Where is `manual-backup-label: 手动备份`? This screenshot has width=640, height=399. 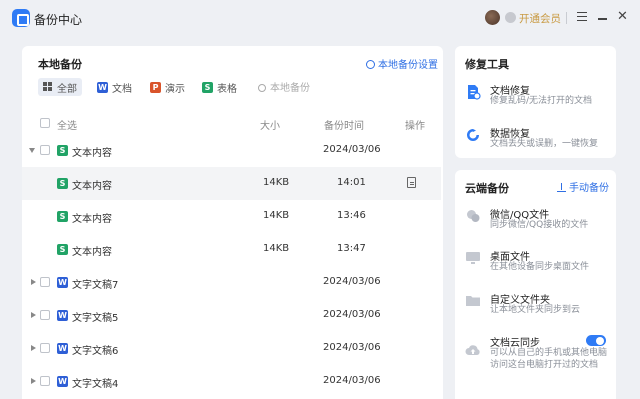
manual-backup-label: 手动备份 is located at coordinates (589, 188).